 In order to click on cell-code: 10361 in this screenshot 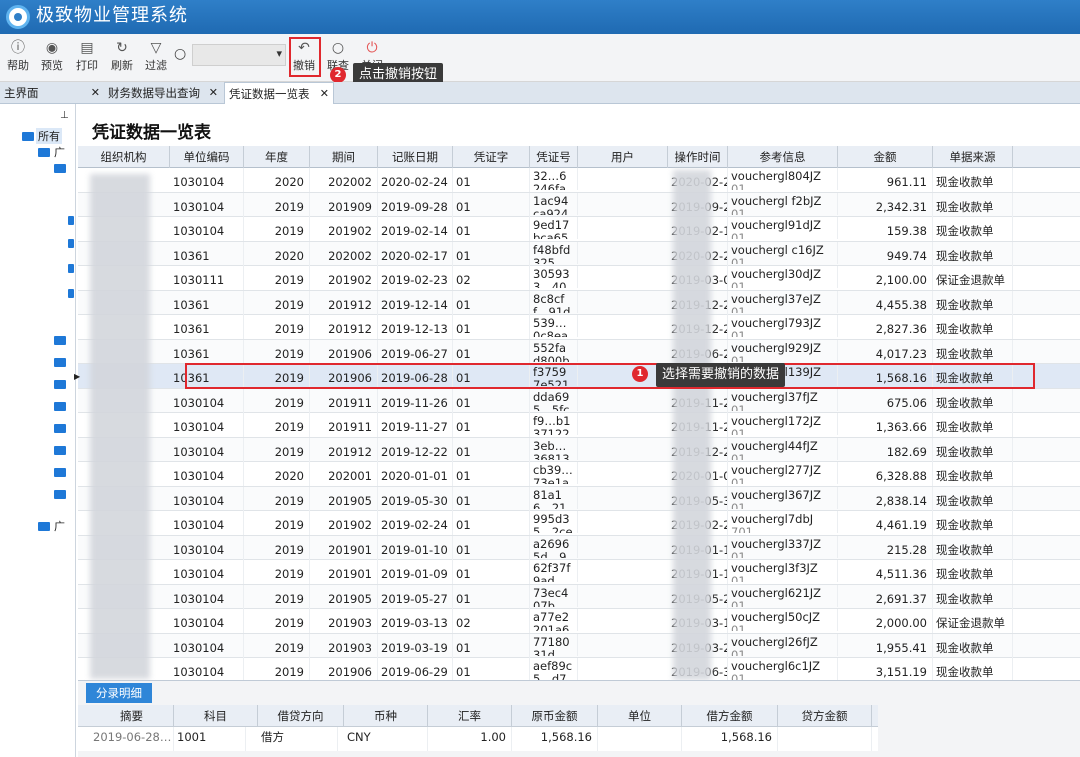, I will do `click(207, 253)`.